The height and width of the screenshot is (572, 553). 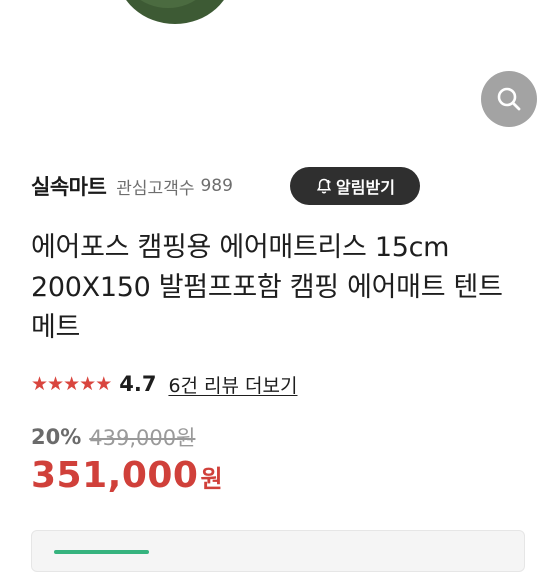 What do you see at coordinates (164, 384) in the screenshot?
I see `rating-row: ★ ★ ★ ★ ★ 4.7 6건 리뷰 더보기` at bounding box center [164, 384].